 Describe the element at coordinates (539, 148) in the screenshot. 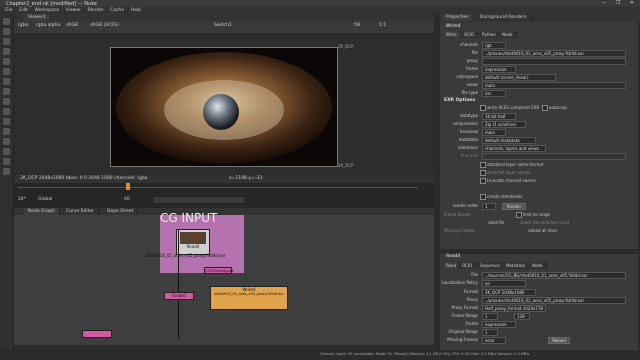

I see `prop-interleave: interleave channels, layers and views` at that location.